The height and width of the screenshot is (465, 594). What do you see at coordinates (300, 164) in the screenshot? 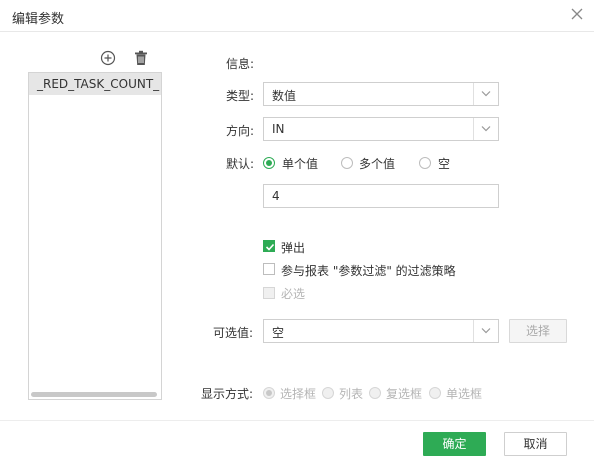
I see `default-single-label: 单个值` at bounding box center [300, 164].